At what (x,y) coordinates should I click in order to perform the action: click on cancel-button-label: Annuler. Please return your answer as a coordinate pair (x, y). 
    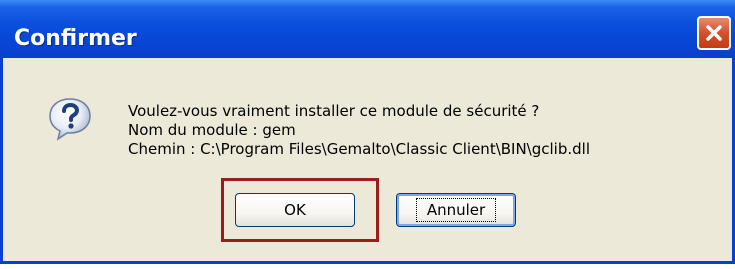
    Looking at the image, I should click on (456, 210).